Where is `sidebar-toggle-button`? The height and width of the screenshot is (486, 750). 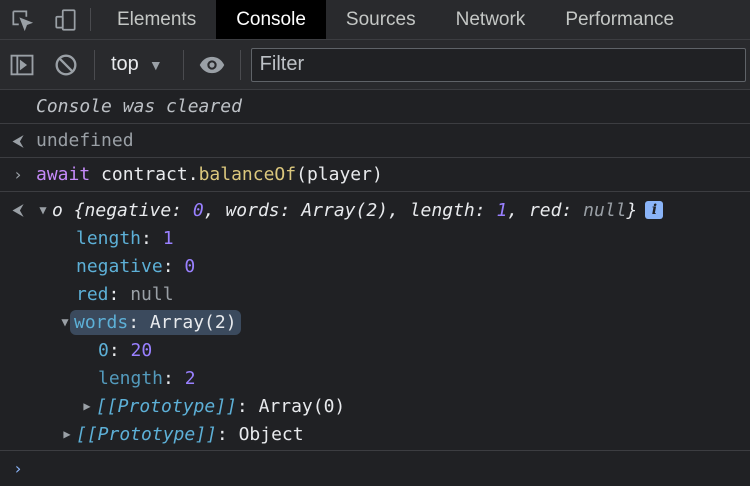
sidebar-toggle-button is located at coordinates (22, 64).